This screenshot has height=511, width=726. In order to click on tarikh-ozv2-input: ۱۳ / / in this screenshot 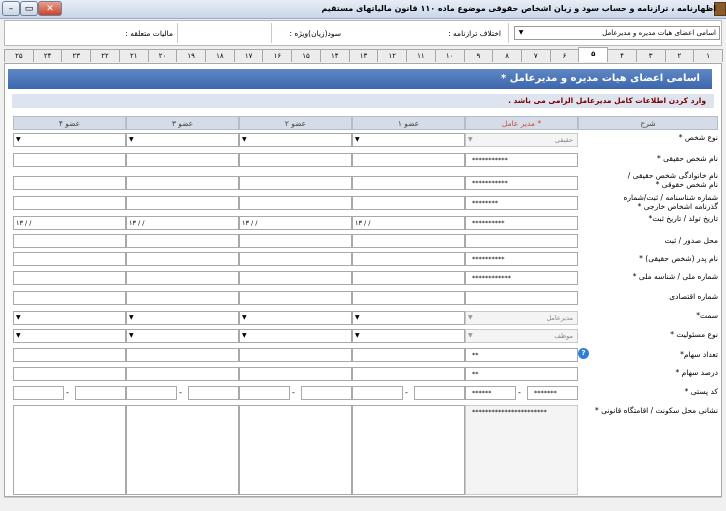, I will do `click(295, 223)`.